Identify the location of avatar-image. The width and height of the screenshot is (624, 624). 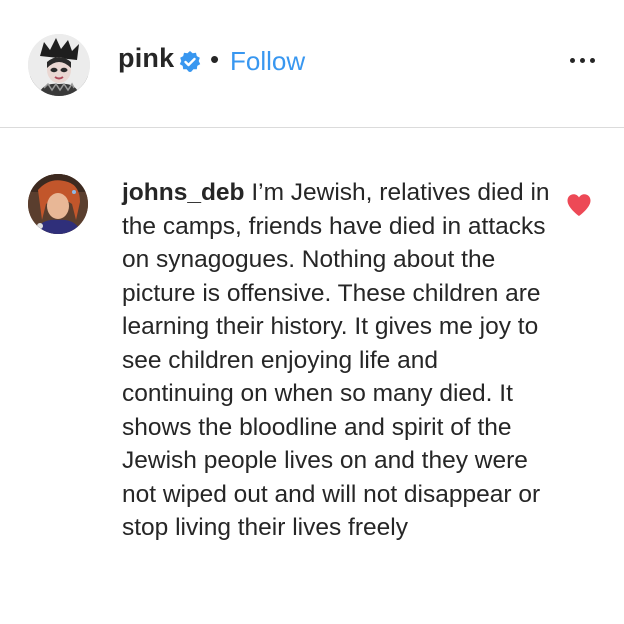
(59, 65).